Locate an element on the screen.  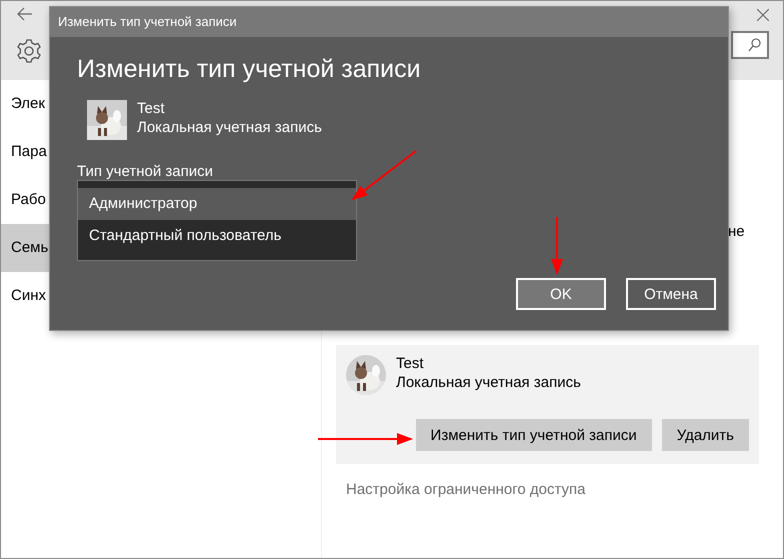
close-icon is located at coordinates (763, 15).